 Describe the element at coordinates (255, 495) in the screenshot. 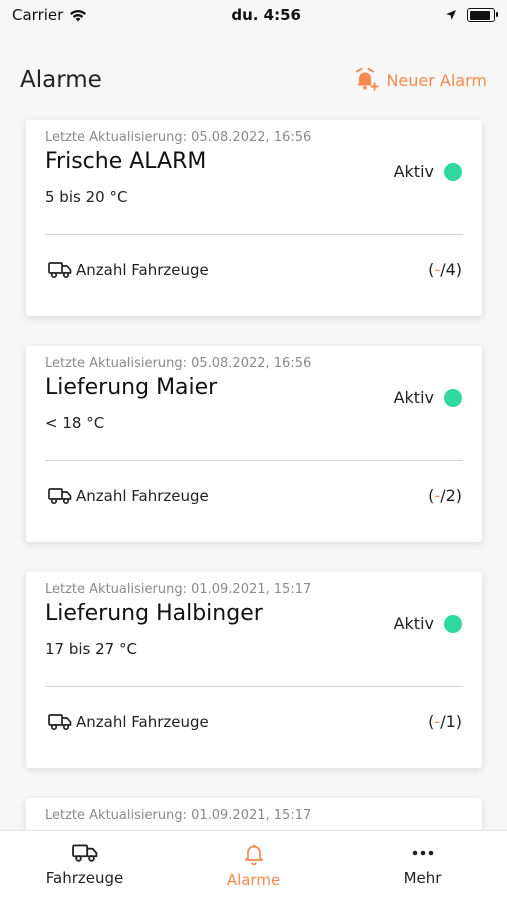

I see `vehicle-count-row: Anzahl Fahrzeuge (-/2)` at that location.